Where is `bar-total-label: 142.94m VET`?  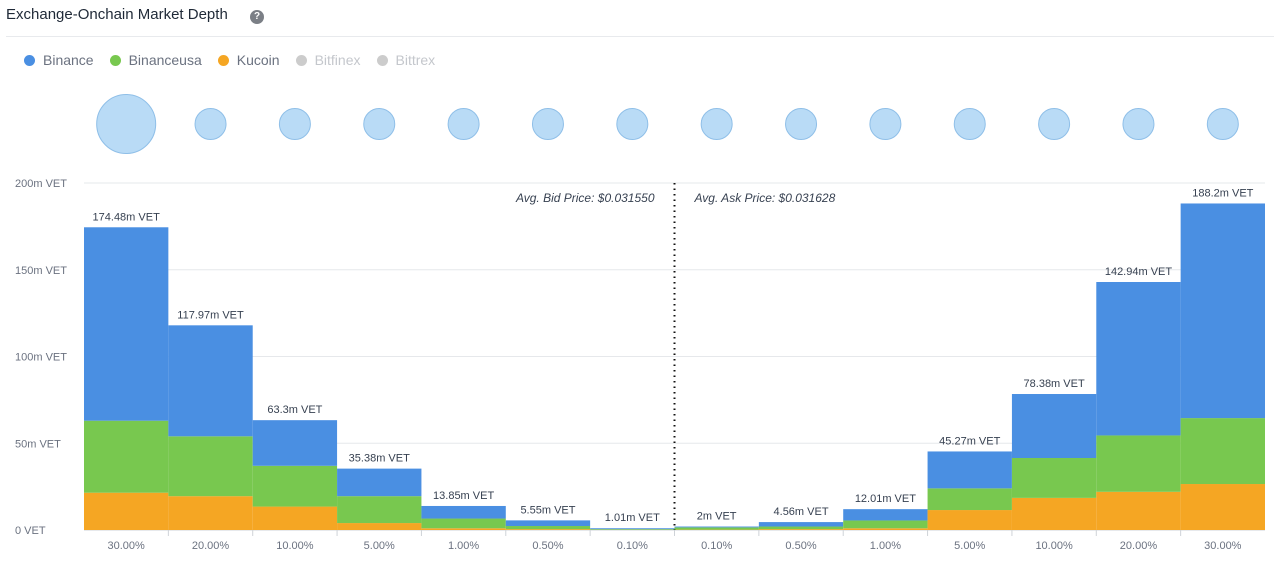 bar-total-label: 142.94m VET is located at coordinates (1139, 272).